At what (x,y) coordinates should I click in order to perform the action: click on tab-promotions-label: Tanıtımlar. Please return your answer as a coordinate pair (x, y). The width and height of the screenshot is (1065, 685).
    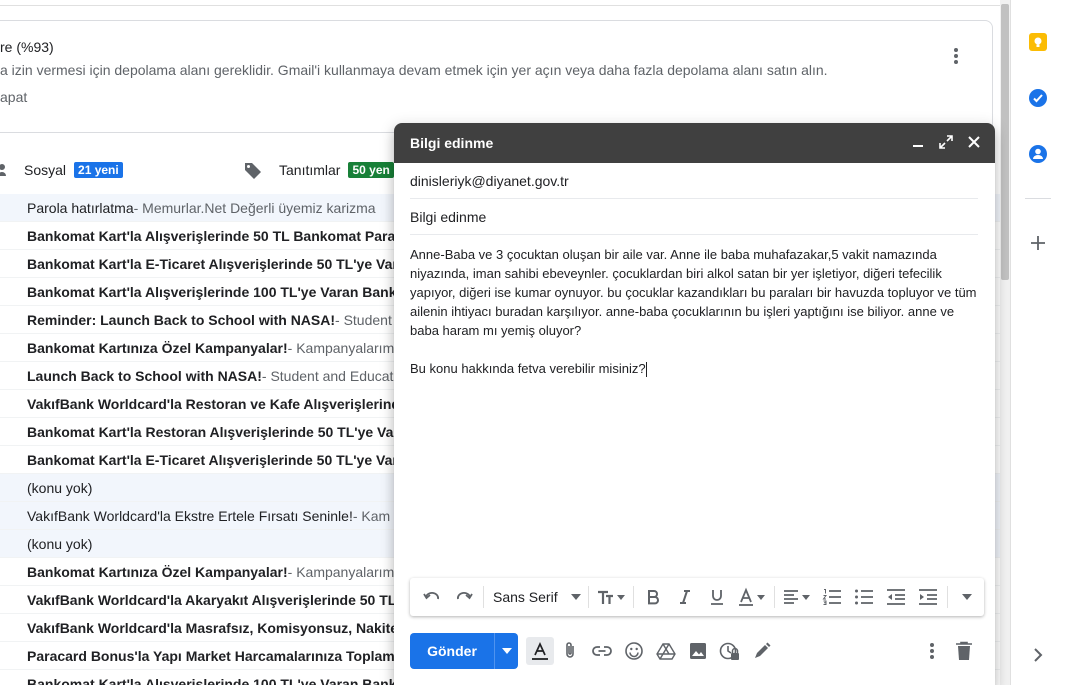
    Looking at the image, I should click on (310, 170).